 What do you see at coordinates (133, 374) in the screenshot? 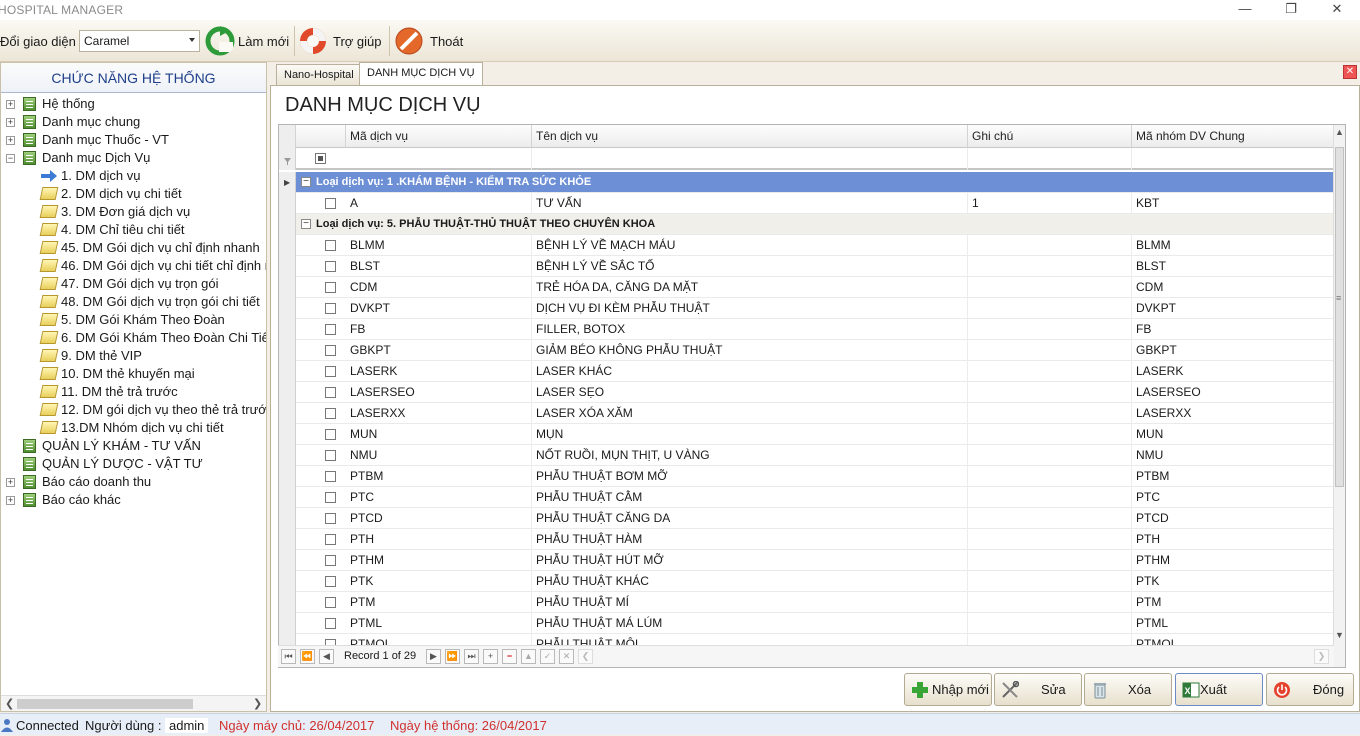
I see `sidebar-item: 10. DM thẻ khuyến mại` at bounding box center [133, 374].